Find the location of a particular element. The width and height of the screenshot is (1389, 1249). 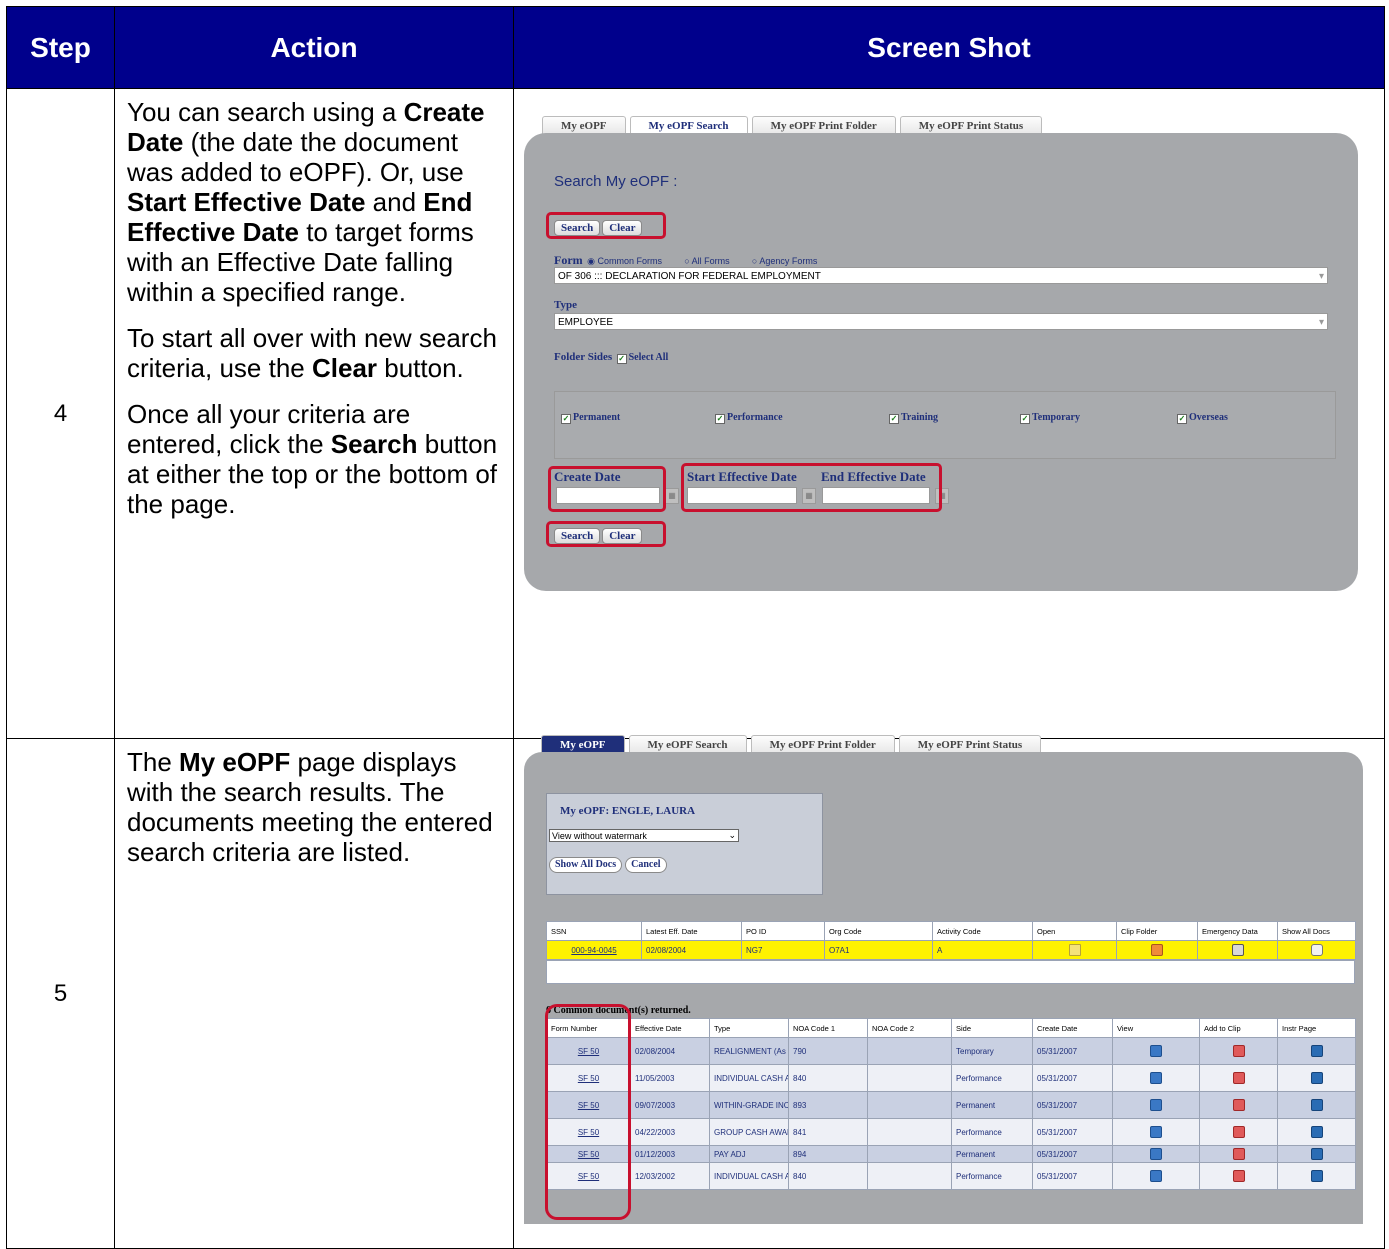

calendar-icon: ▦ is located at coordinates (672, 496).